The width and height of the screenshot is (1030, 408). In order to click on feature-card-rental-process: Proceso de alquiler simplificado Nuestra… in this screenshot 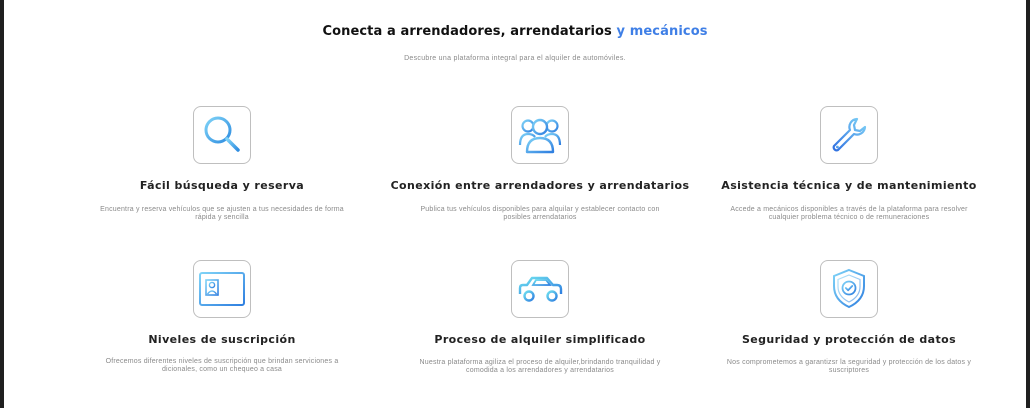, I will do `click(540, 320)`.